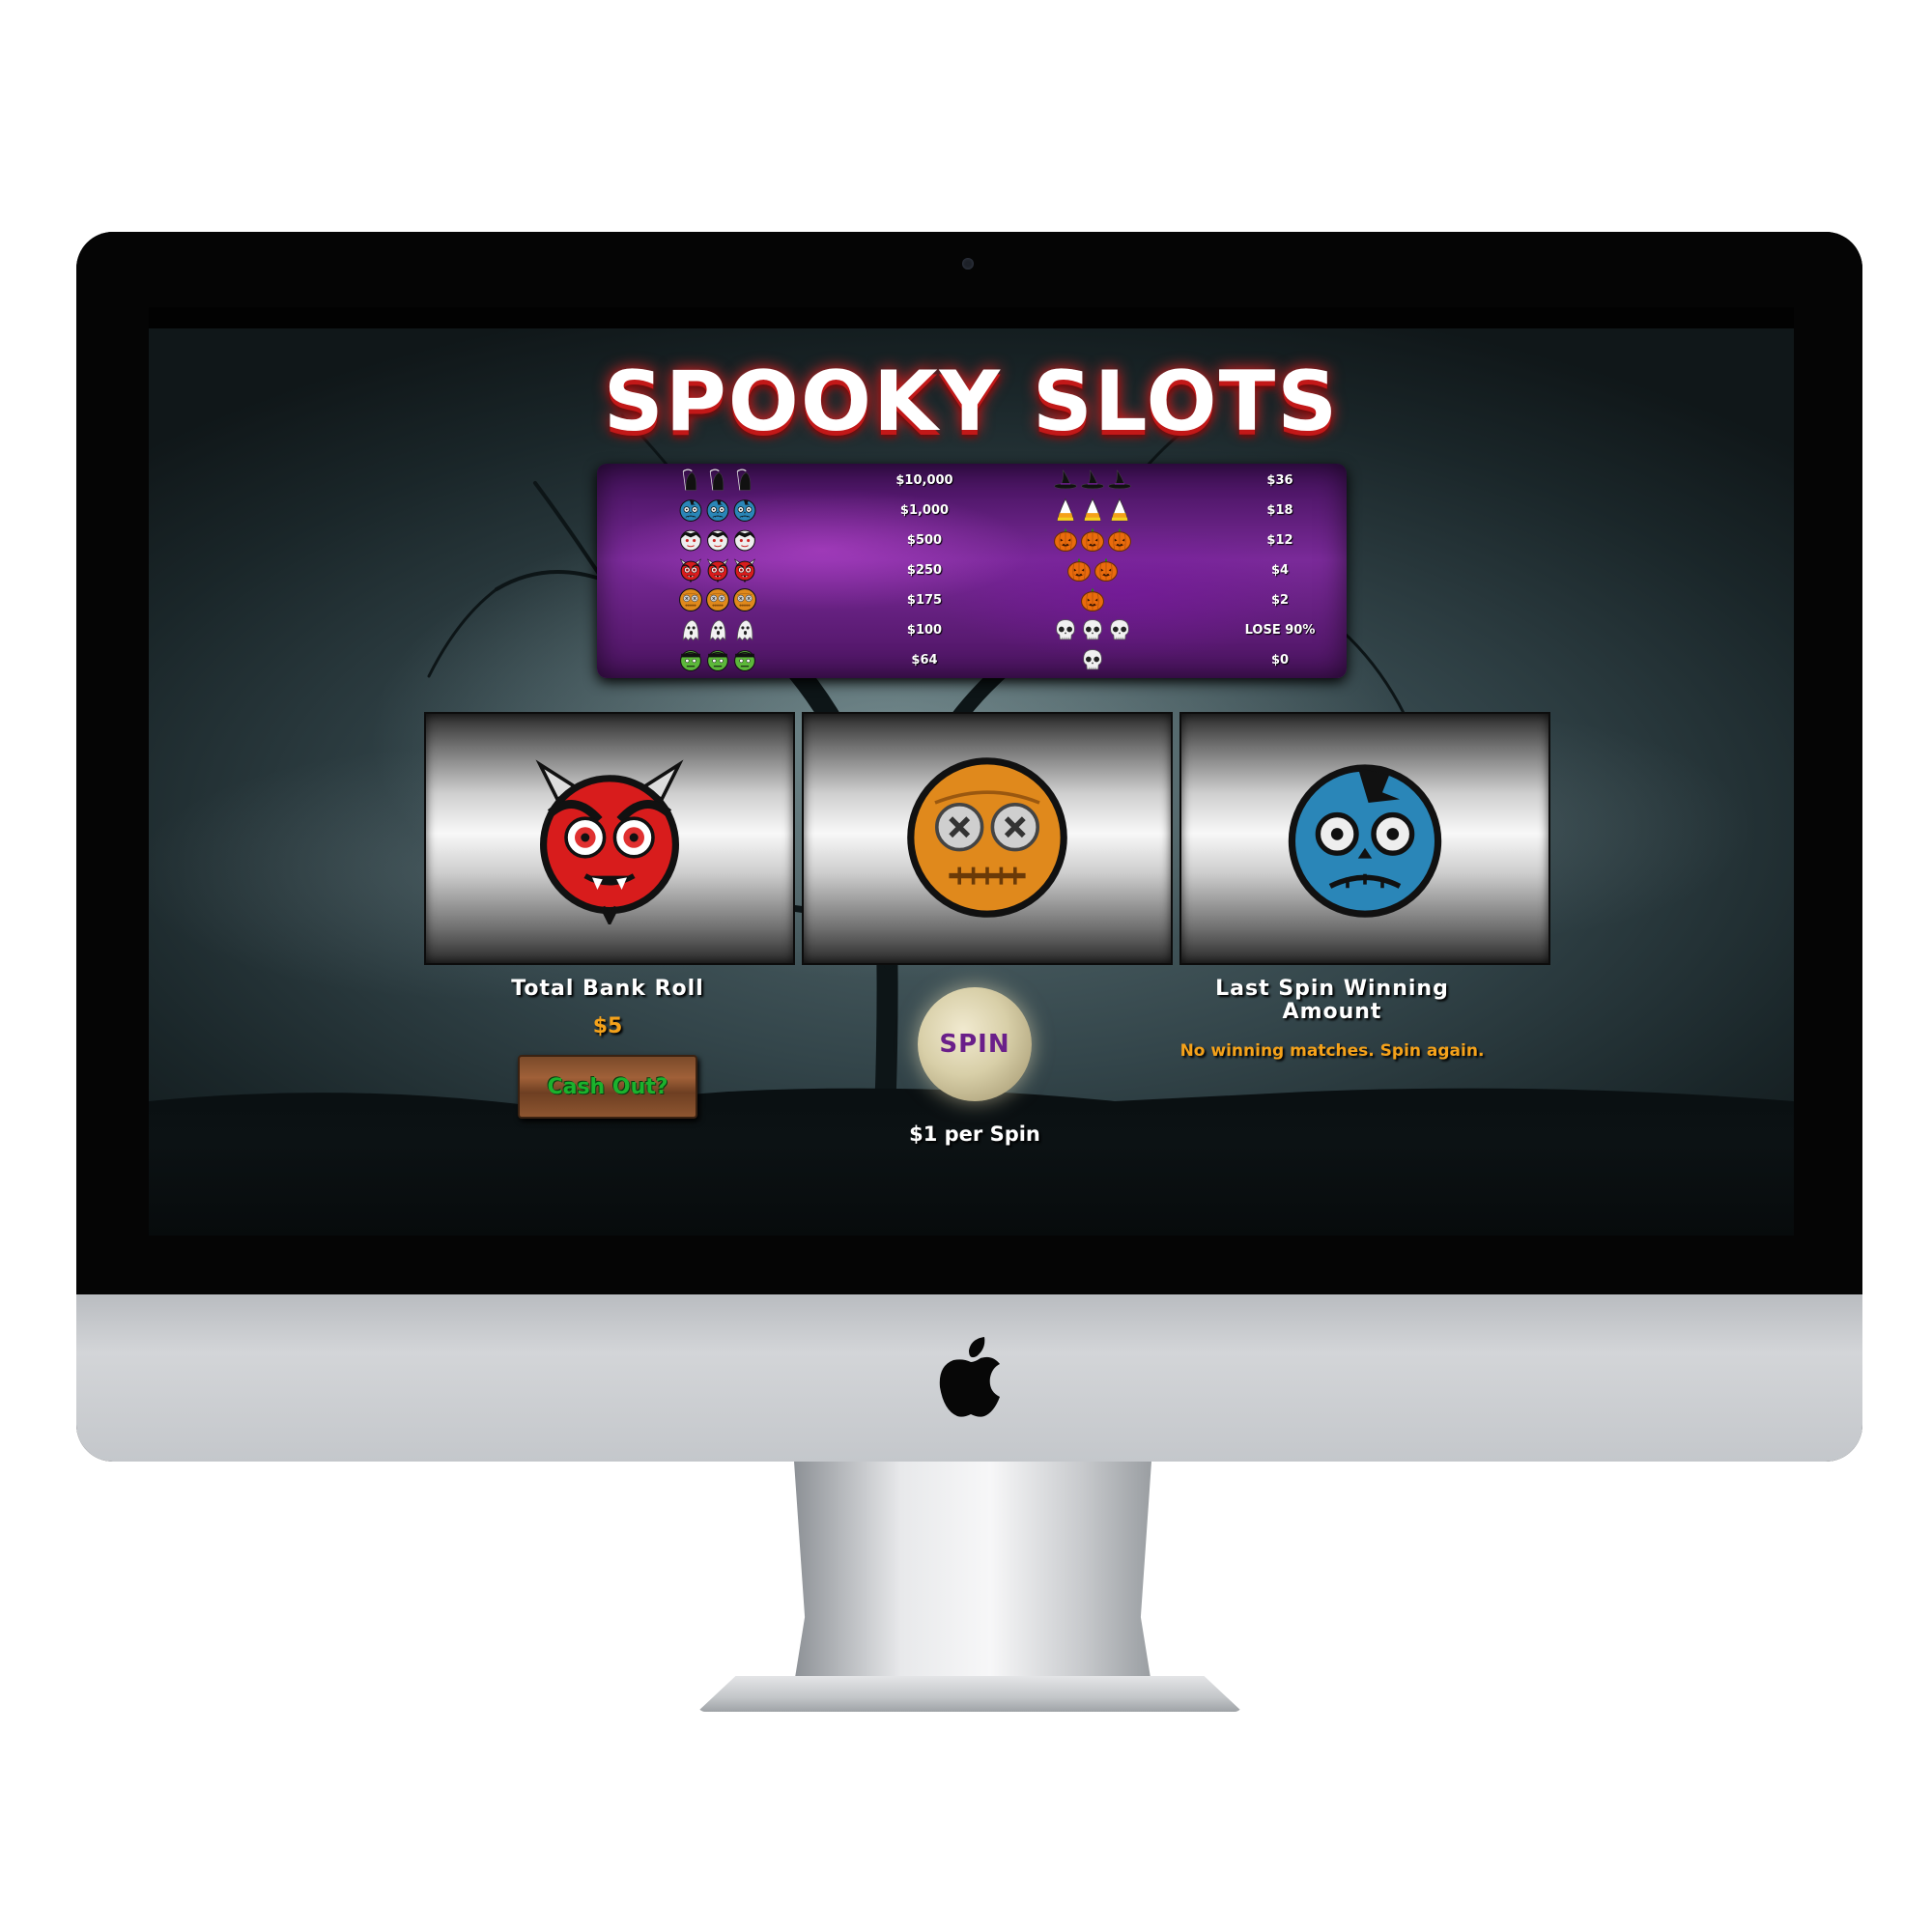  What do you see at coordinates (971, 402) in the screenshot?
I see `game-title: SPOOKY SLOTS` at bounding box center [971, 402].